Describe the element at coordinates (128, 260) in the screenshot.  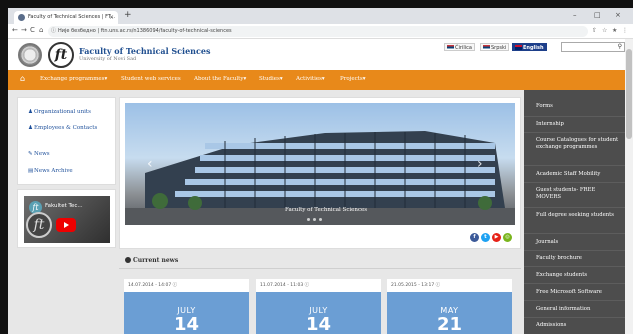
I see `clock-icon` at that location.